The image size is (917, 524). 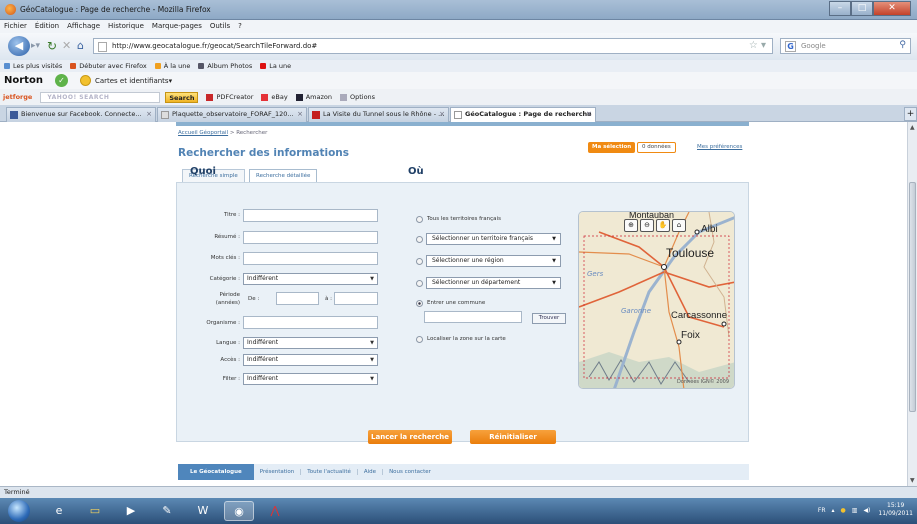 I want to click on yahoo-search-input: YAHOO! SEARCH, so click(x=100, y=97).